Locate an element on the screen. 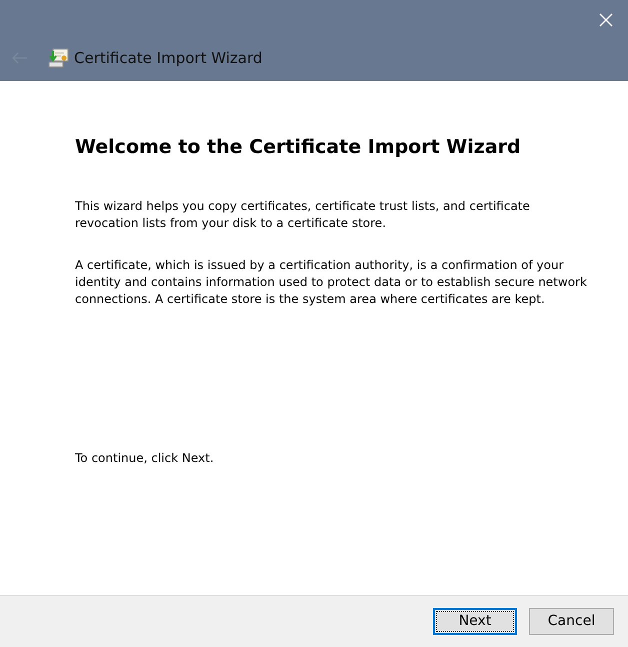  continue-text: To continue, click Next. is located at coordinates (145, 458).